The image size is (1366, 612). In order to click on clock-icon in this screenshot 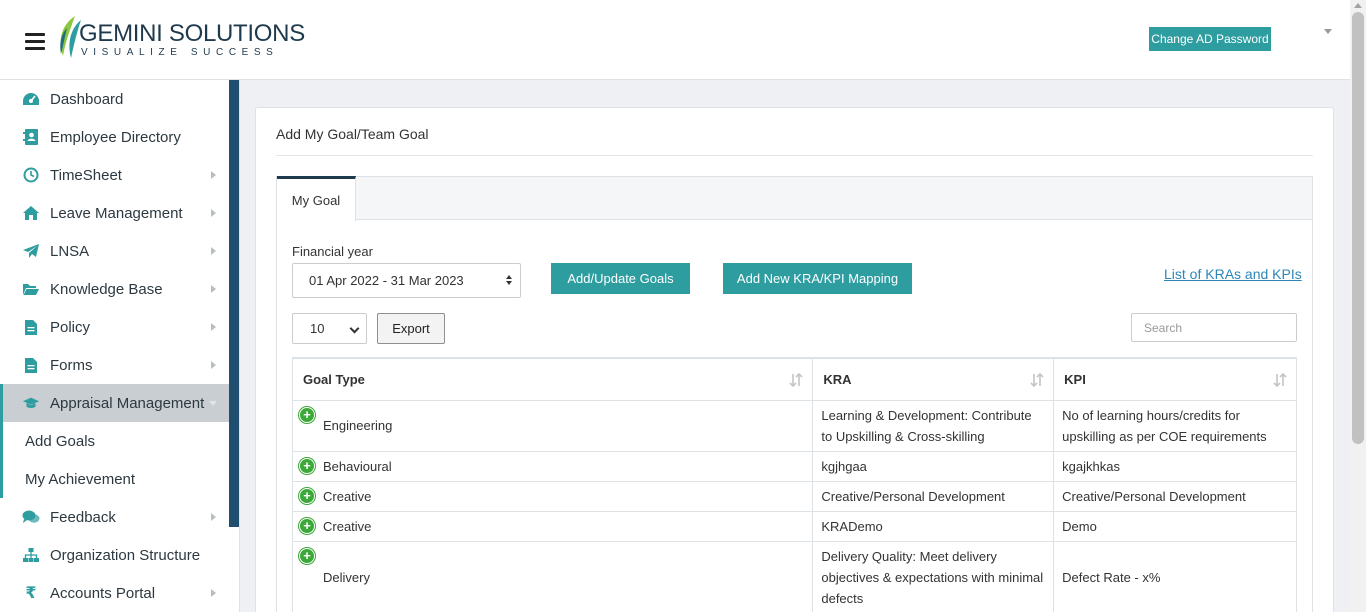, I will do `click(31, 175)`.